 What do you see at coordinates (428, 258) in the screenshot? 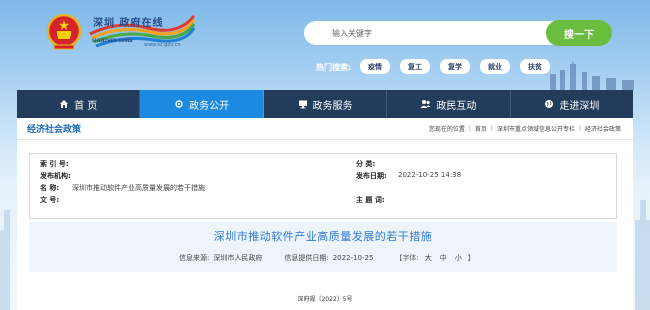
I see `font-size-large: 大` at bounding box center [428, 258].